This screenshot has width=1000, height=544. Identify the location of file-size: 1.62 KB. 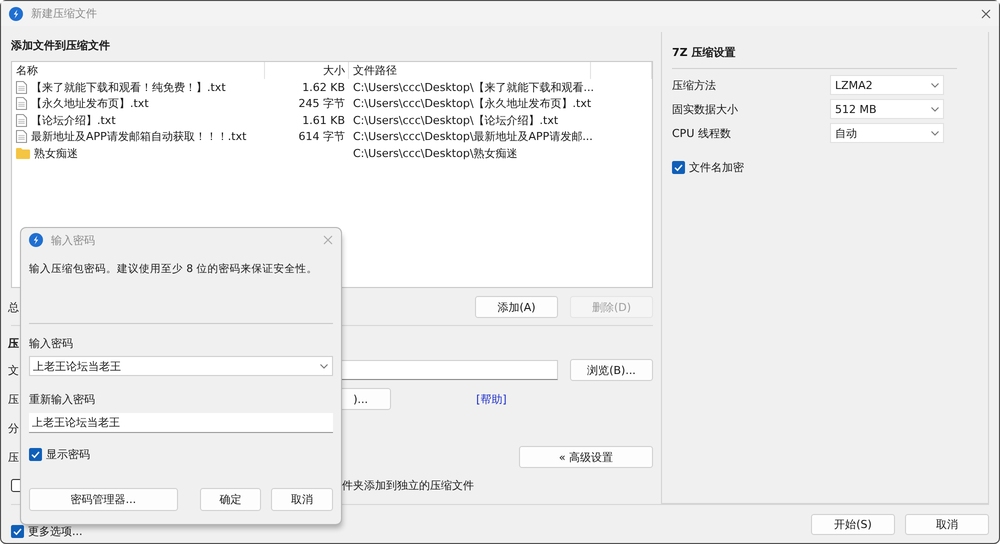
(323, 87).